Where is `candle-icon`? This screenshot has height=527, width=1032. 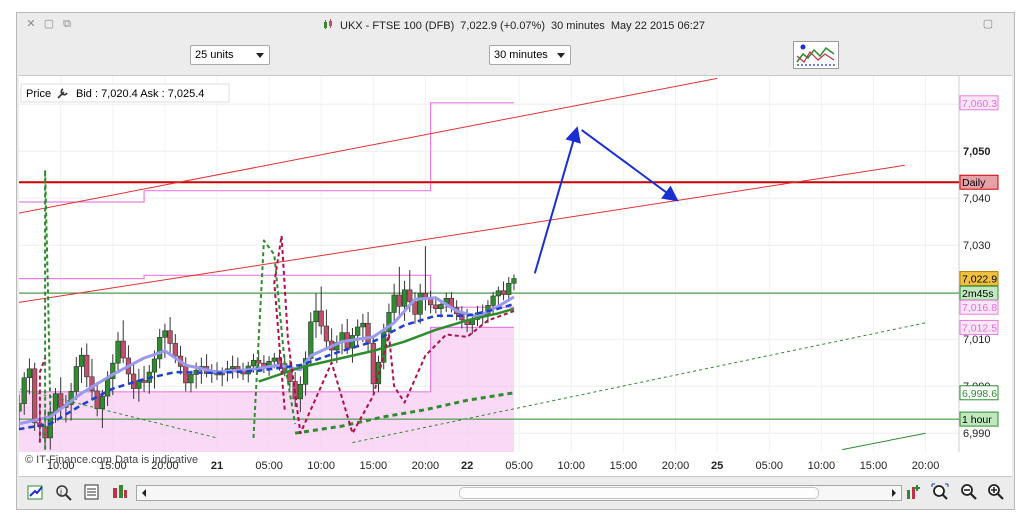 candle-icon is located at coordinates (328, 24).